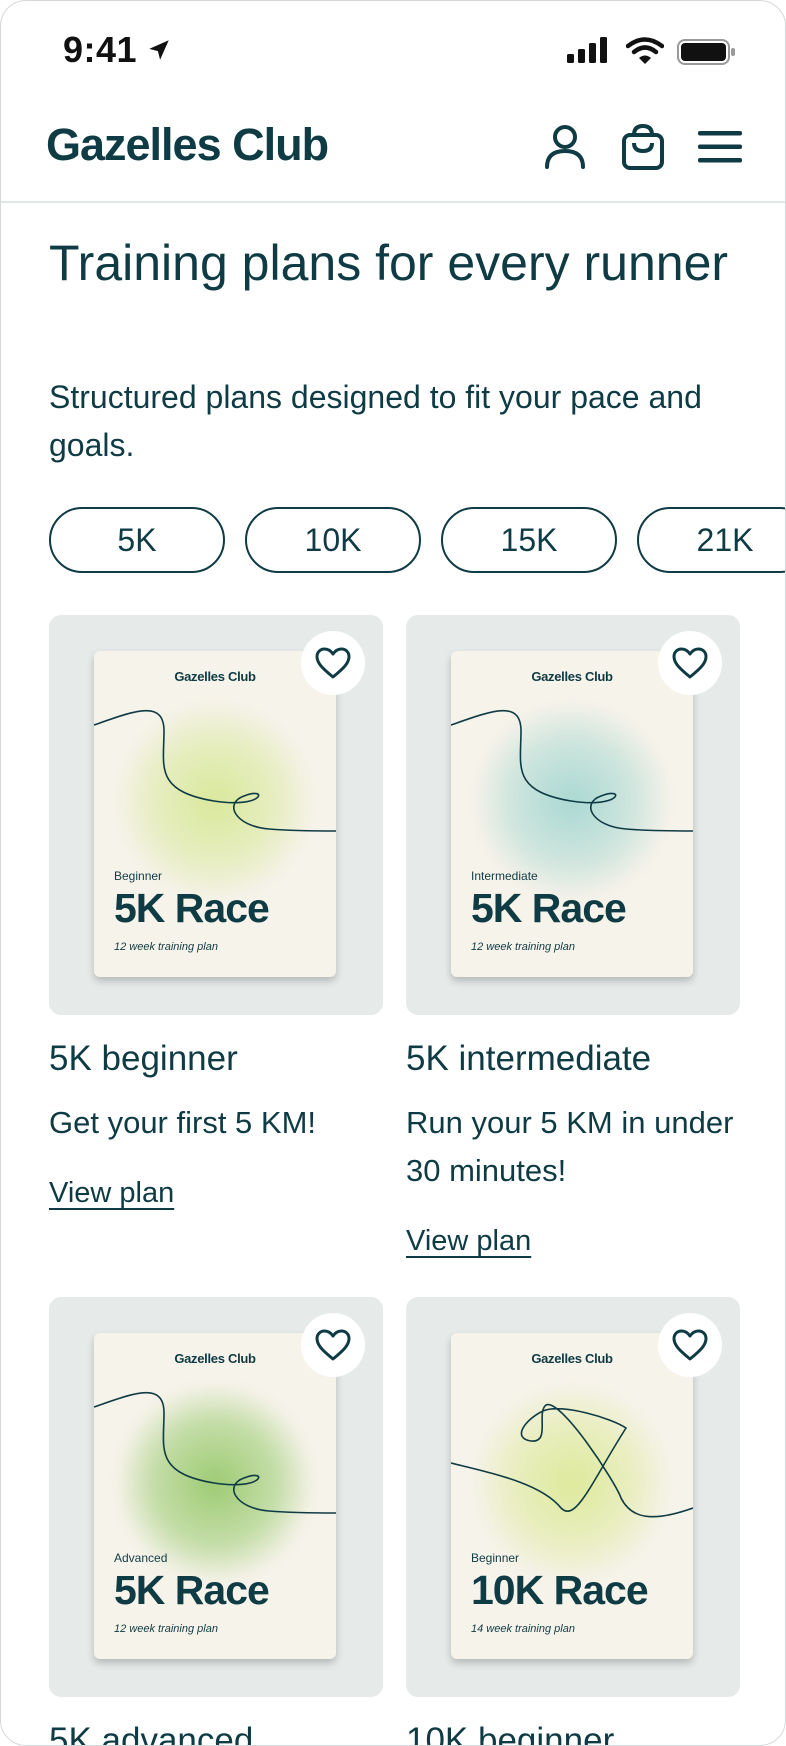  Describe the element at coordinates (100, 49) in the screenshot. I see `status-time: 9:41` at that location.